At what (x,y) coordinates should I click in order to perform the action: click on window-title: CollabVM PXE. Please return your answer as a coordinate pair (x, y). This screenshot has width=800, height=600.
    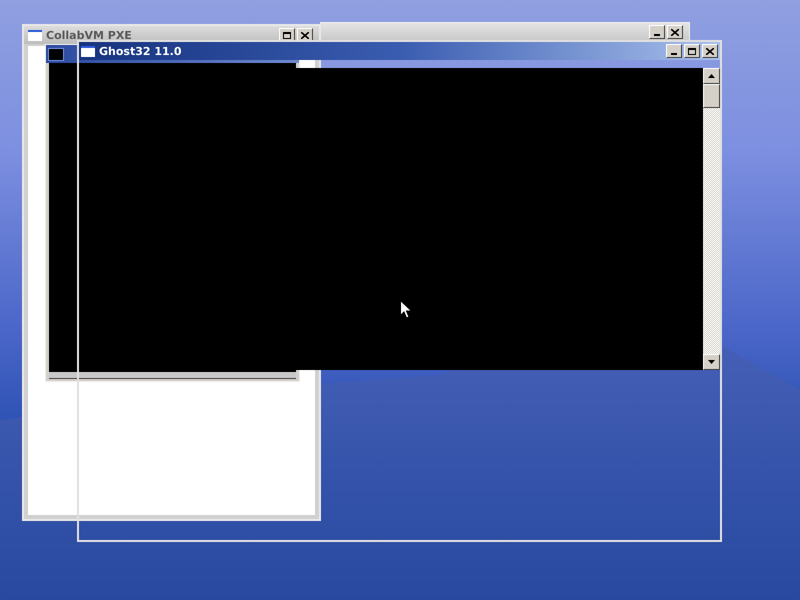
    Looking at the image, I should click on (89, 35).